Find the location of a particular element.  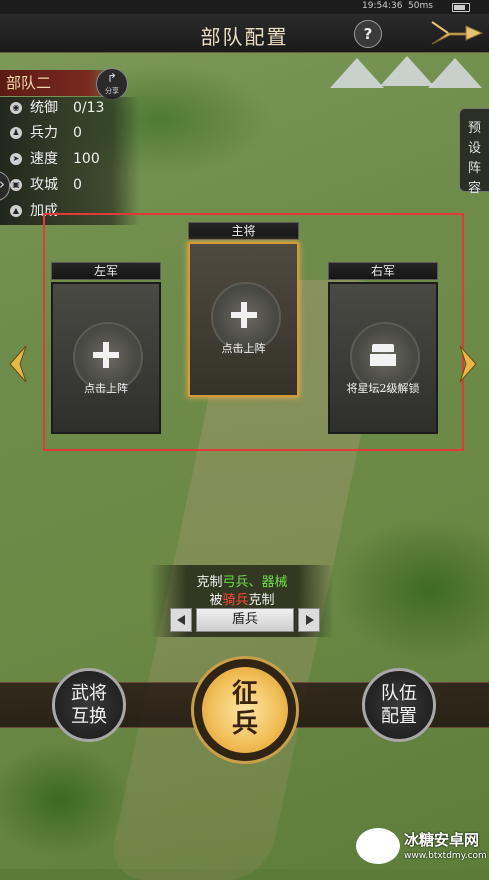

back-arrow-icon is located at coordinates (456, 33).